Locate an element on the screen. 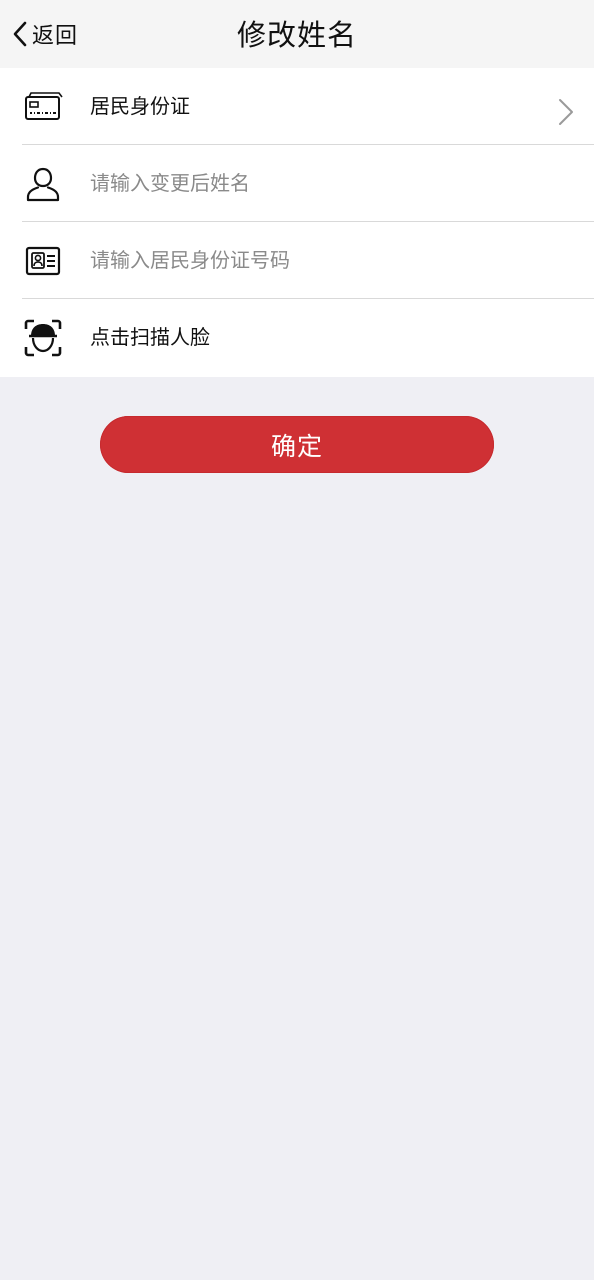 This screenshot has width=594, height=1280. contact-card-icon is located at coordinates (43, 261).